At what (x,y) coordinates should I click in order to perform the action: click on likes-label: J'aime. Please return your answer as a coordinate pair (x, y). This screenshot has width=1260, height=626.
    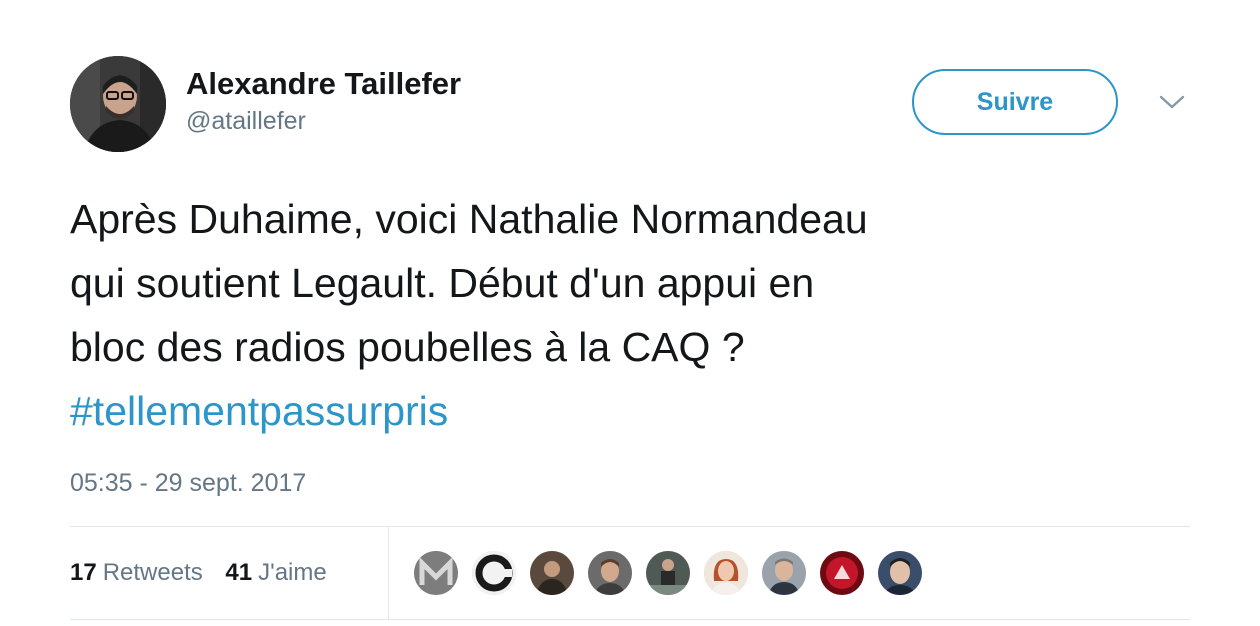
    Looking at the image, I should click on (292, 572).